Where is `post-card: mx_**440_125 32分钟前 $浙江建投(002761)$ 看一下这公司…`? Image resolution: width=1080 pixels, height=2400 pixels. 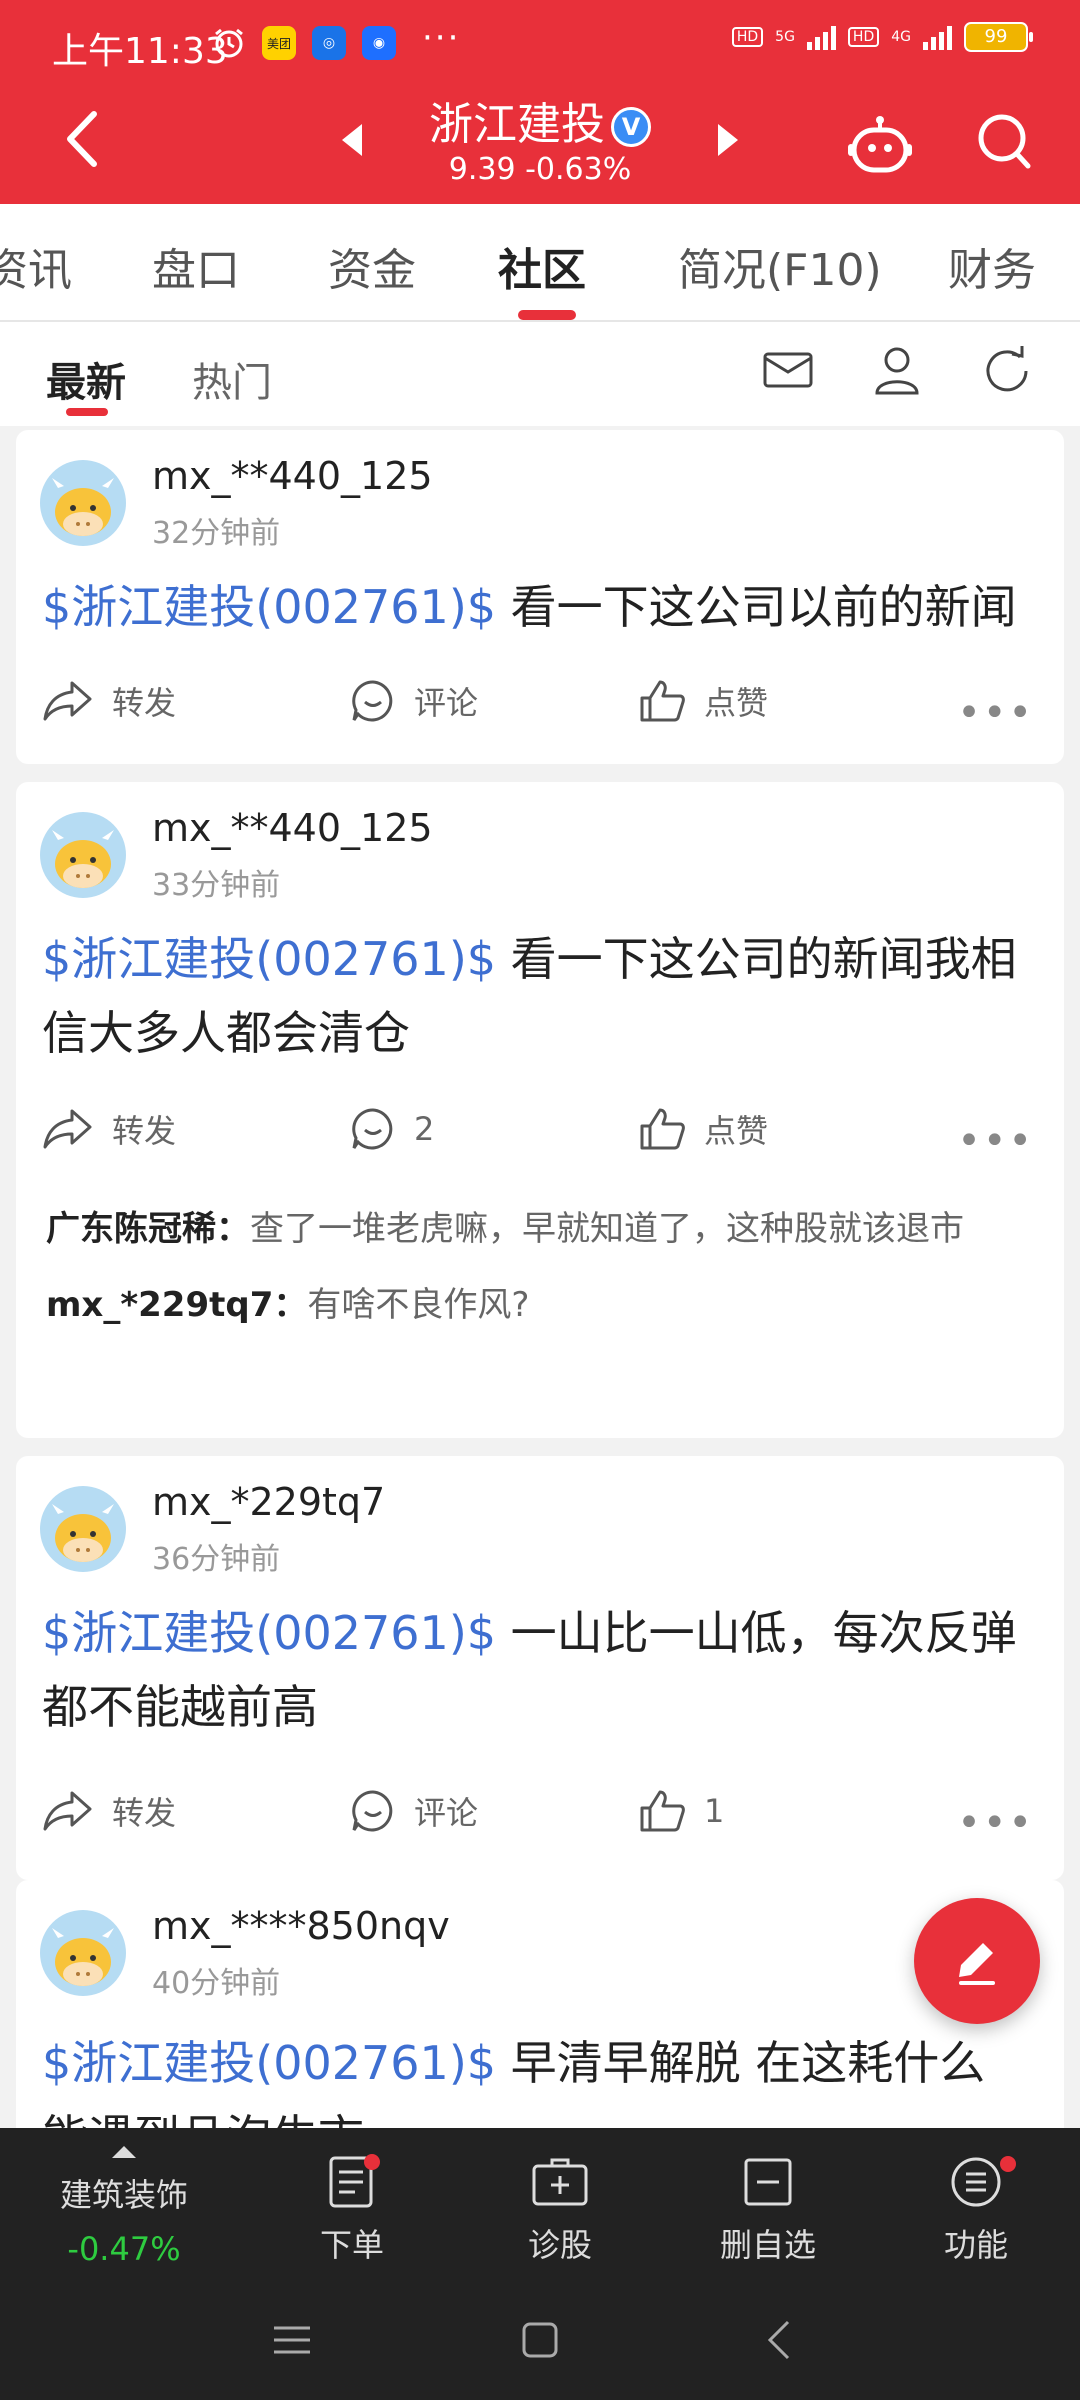
post-card: mx_**440_125 32分钟前 $浙江建投(002761)$ 看一下这公司… is located at coordinates (540, 597).